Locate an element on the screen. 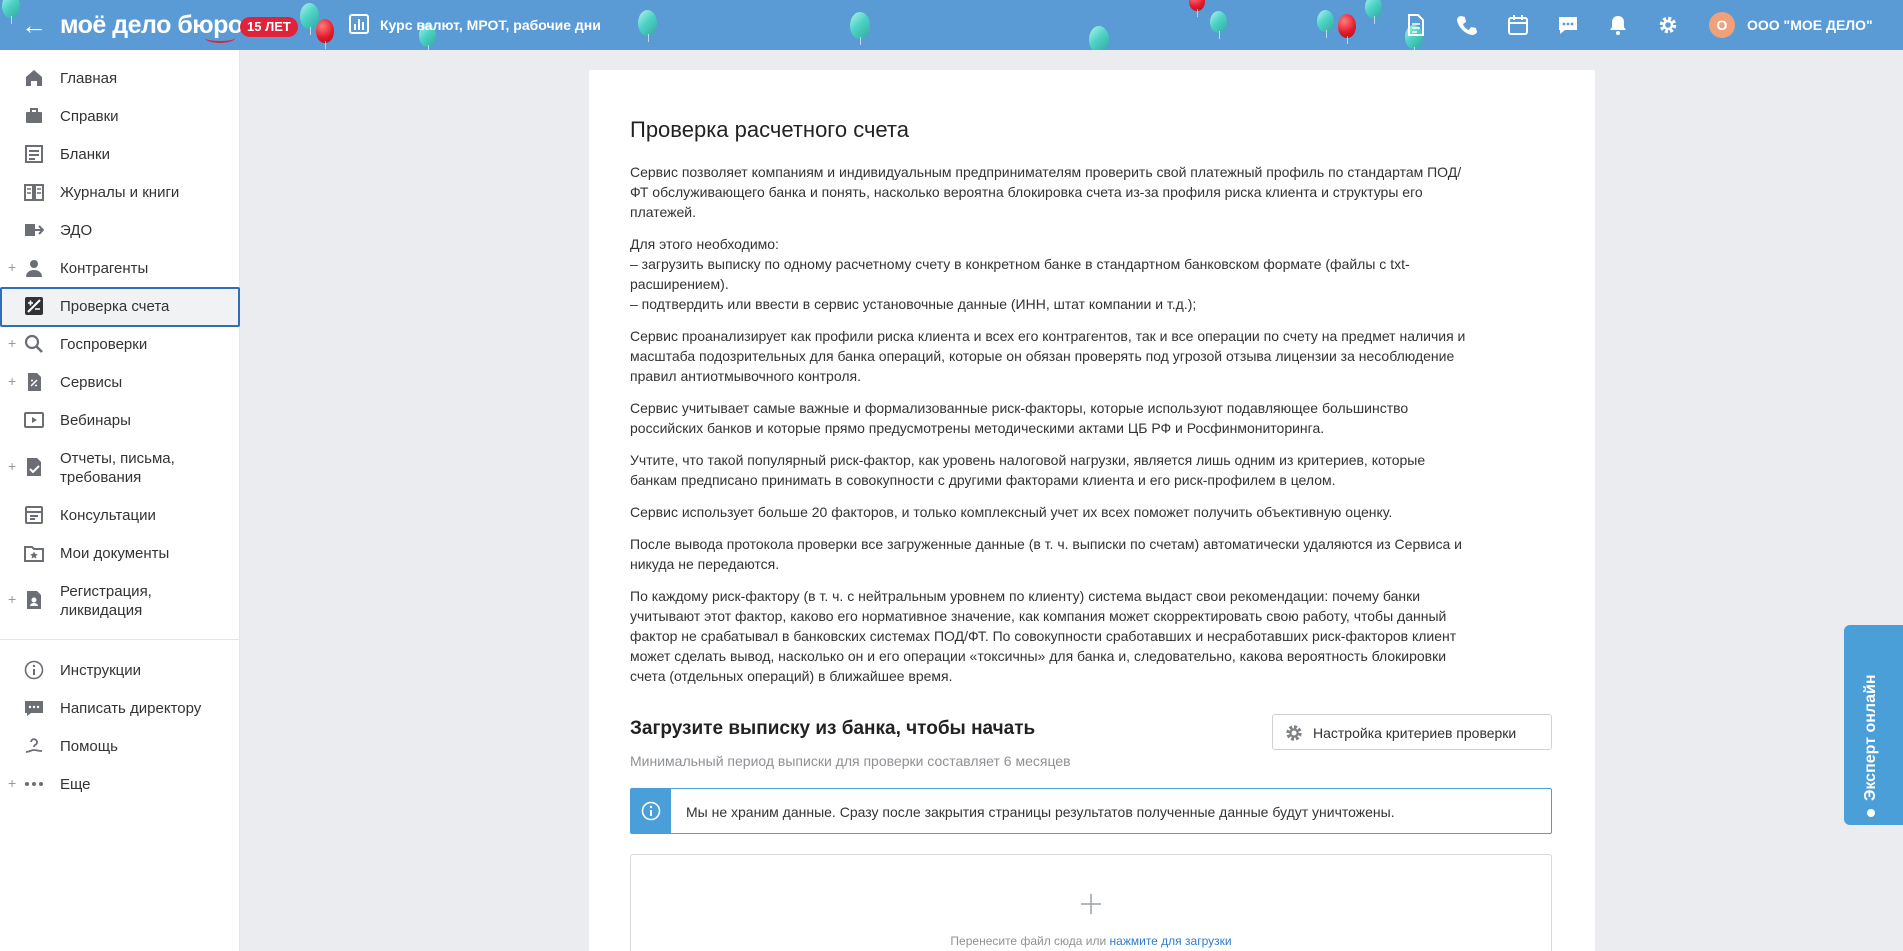 The width and height of the screenshot is (1903, 951). consultation-icon is located at coordinates (34, 515).